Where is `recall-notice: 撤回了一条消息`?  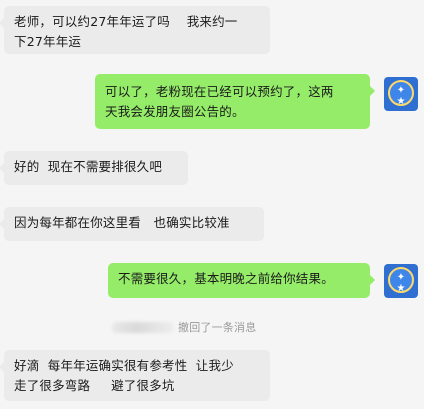 recall-notice: 撤回了一条消息 is located at coordinates (184, 327).